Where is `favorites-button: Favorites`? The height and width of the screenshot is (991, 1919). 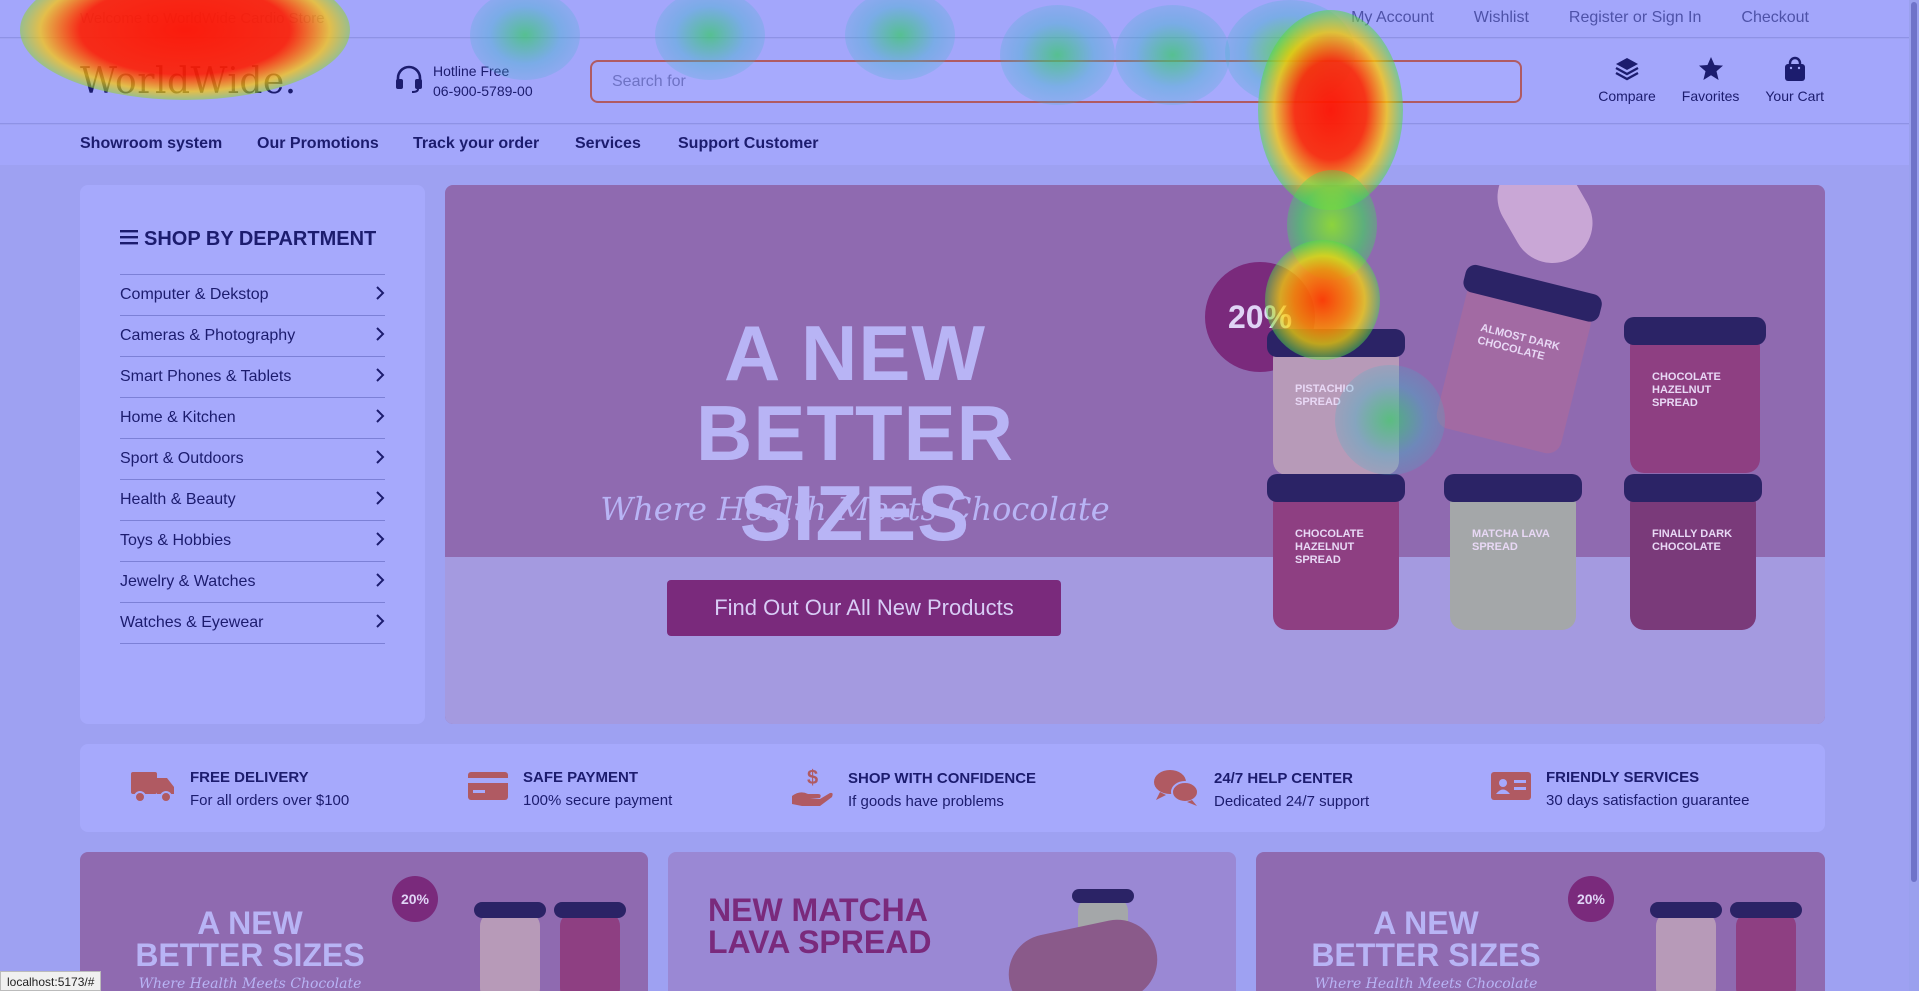
favorites-button: Favorites is located at coordinates (1710, 80).